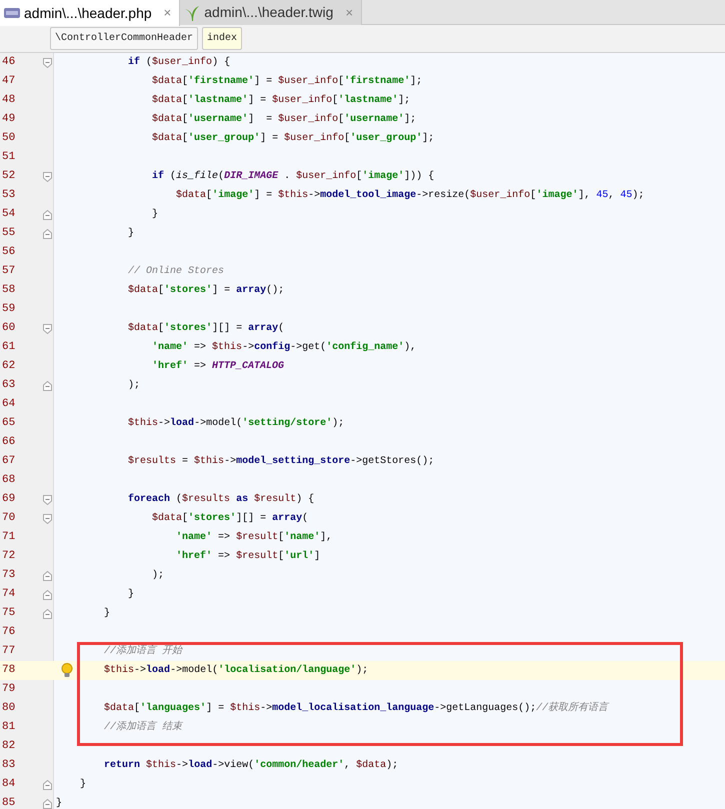 The height and width of the screenshot is (809, 725). Describe the element at coordinates (356, 708) in the screenshot. I see `code-line: $data['languages'] = $this->model_localisation_language->getLanguages();//获取所有语言` at that location.